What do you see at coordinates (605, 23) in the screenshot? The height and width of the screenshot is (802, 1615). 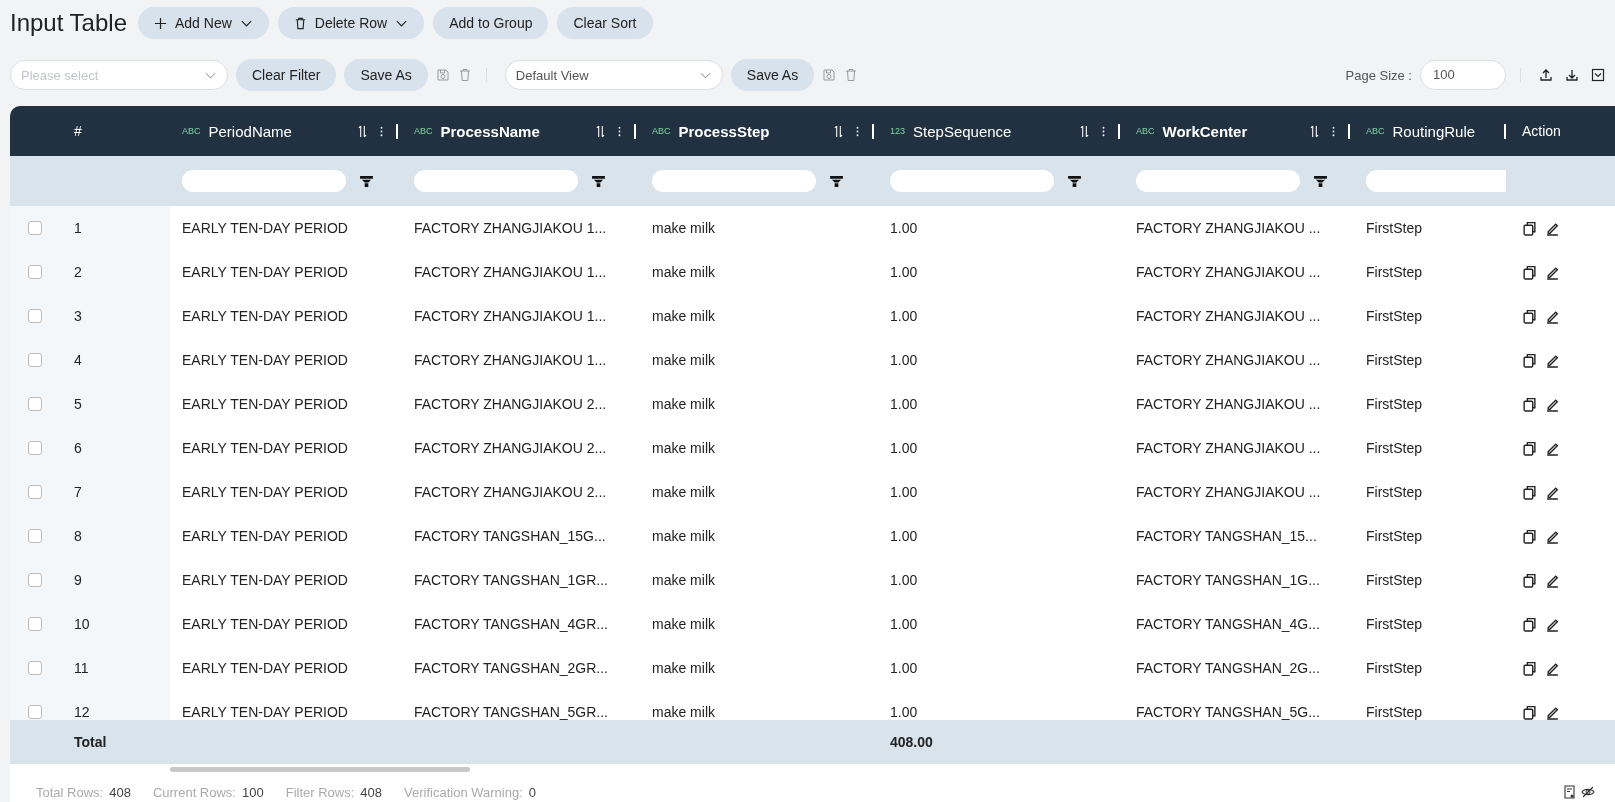 I see `toolbar-button: Clear Sort` at bounding box center [605, 23].